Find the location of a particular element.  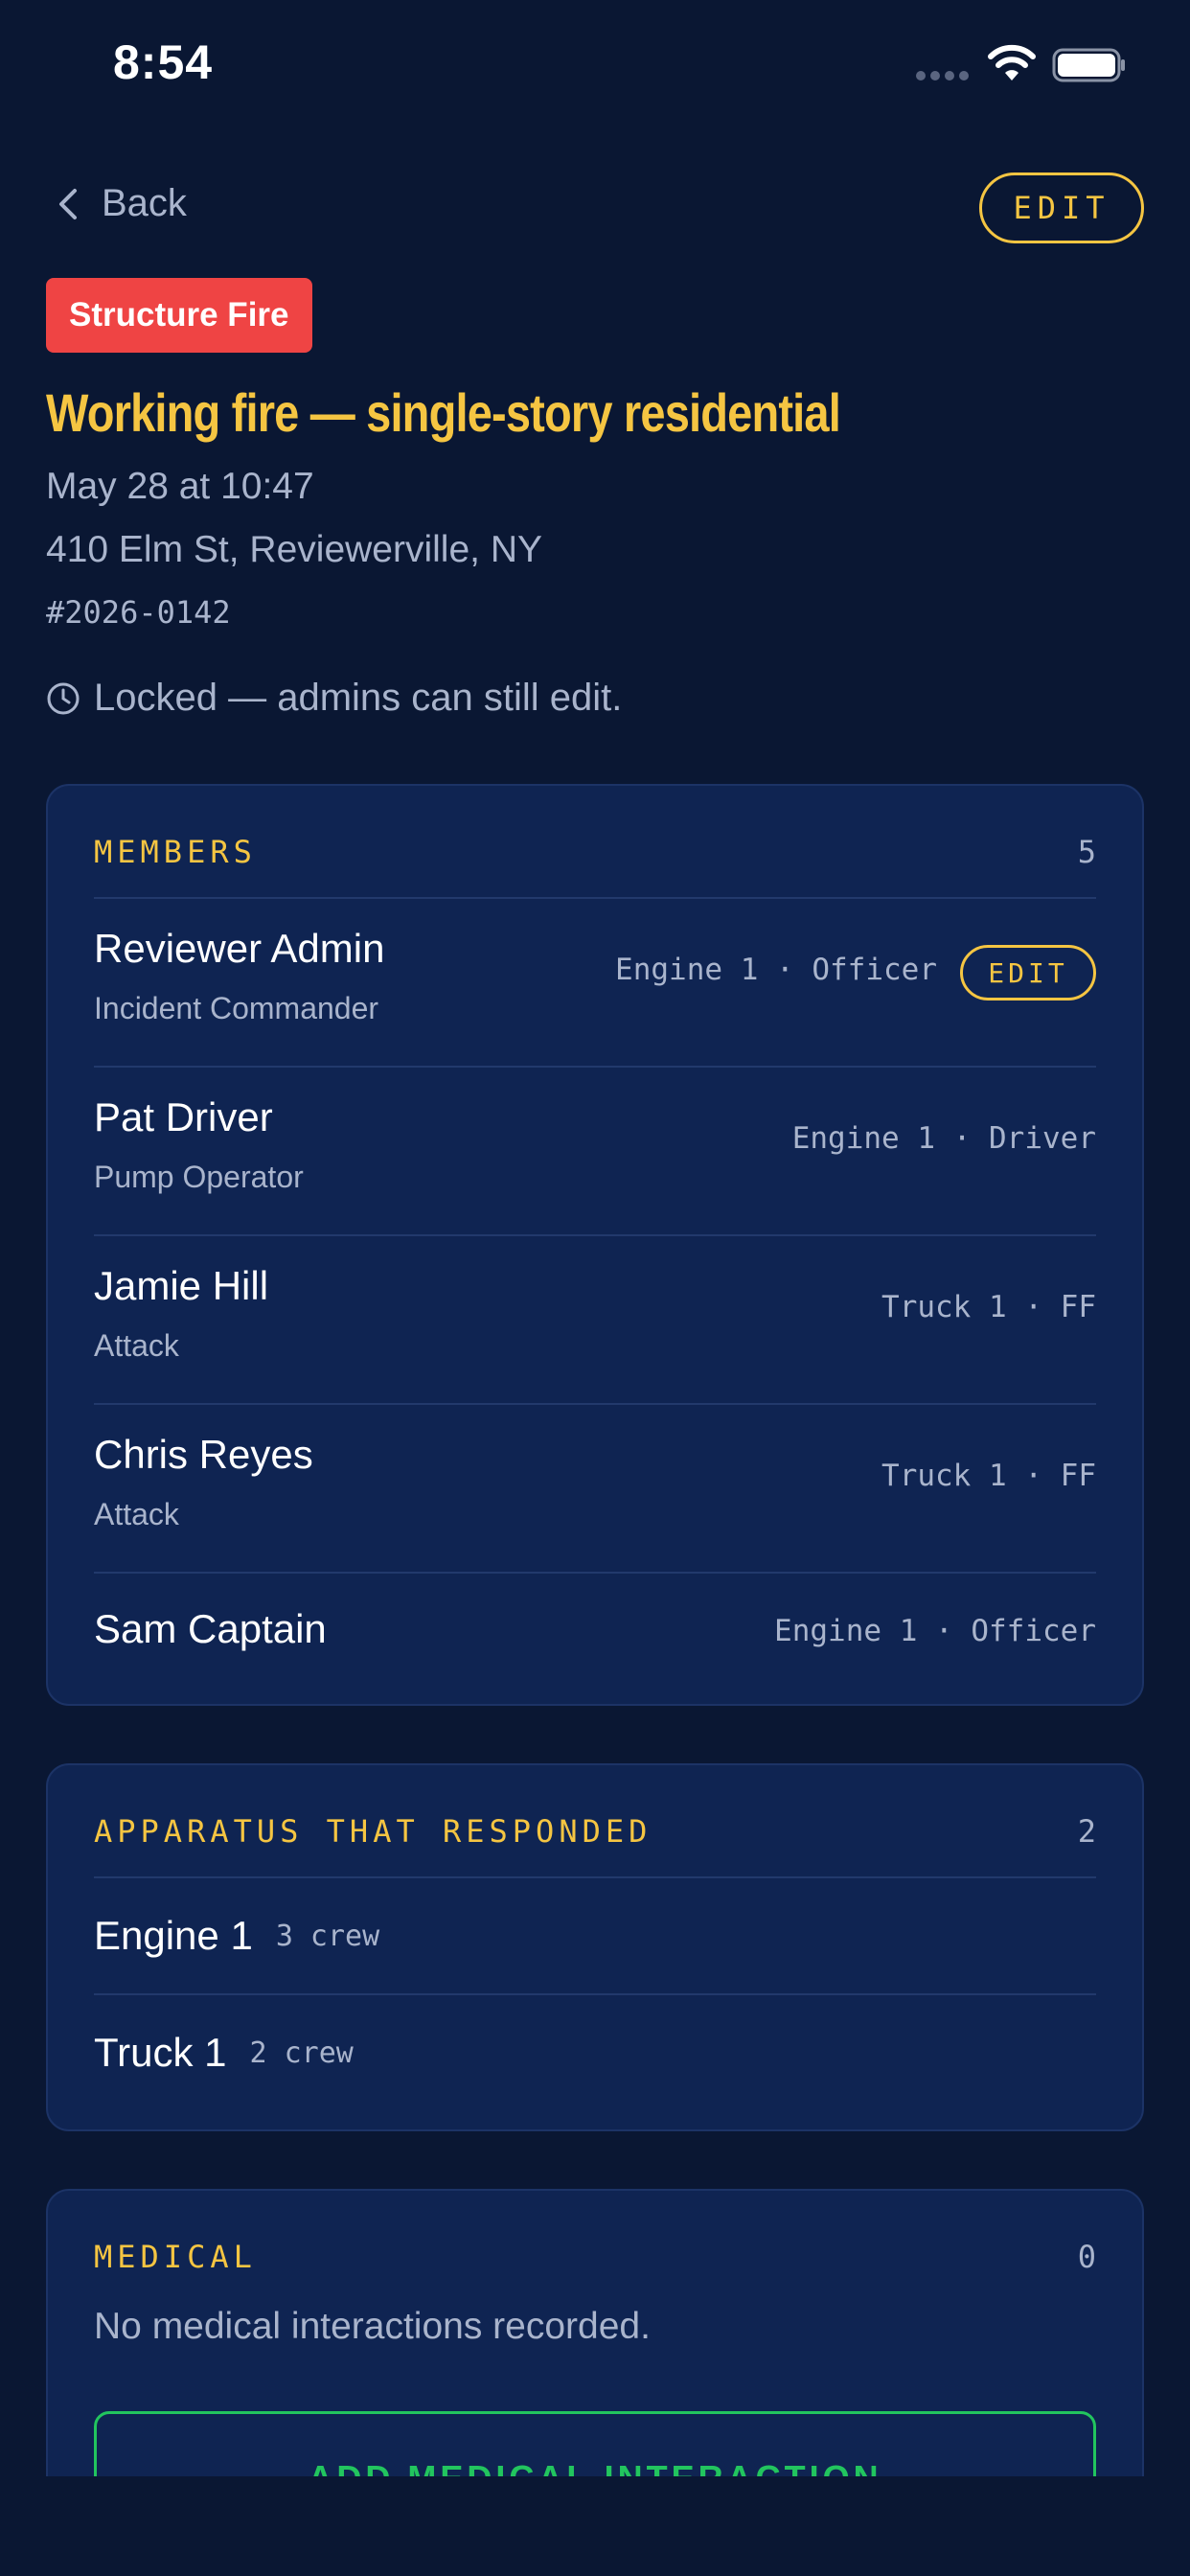

wifi-icon is located at coordinates (1012, 62).